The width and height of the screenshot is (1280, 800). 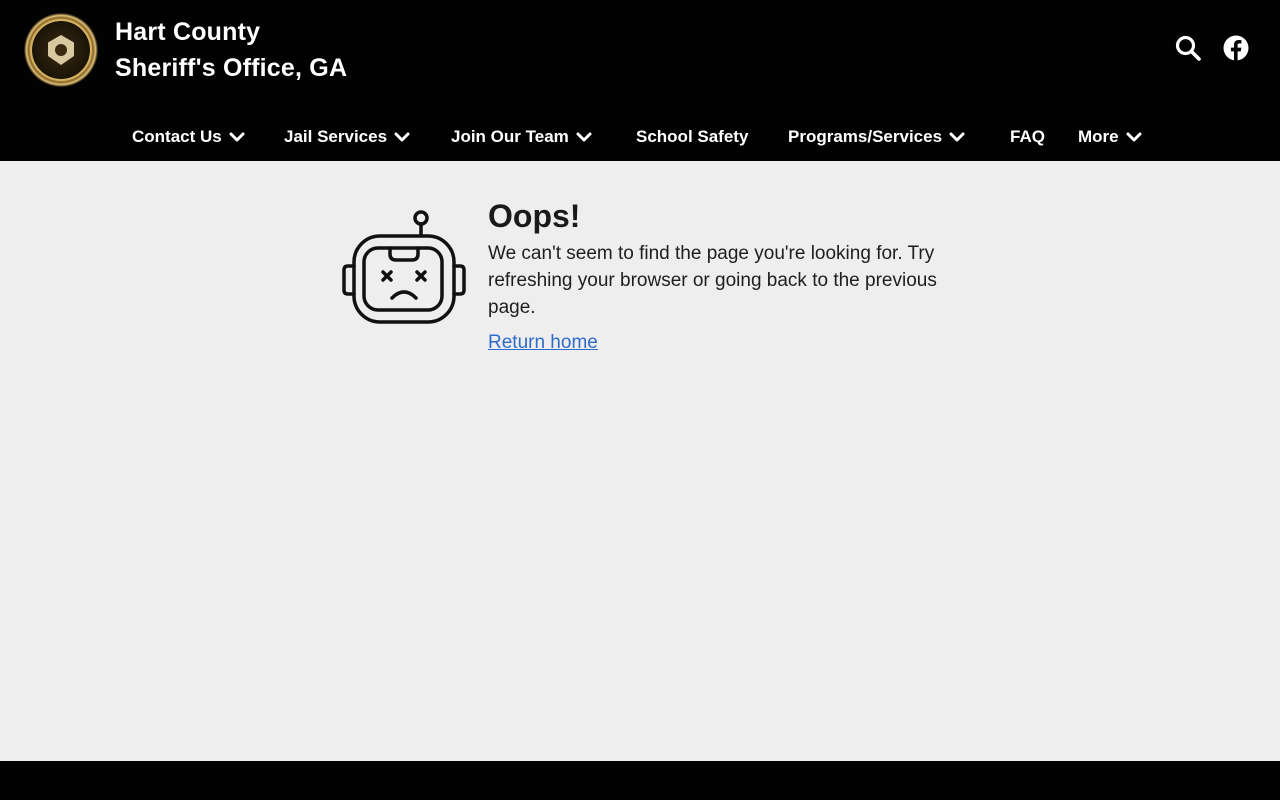 I want to click on site-title-line2: Sheriff's Office, GA, so click(x=231, y=68).